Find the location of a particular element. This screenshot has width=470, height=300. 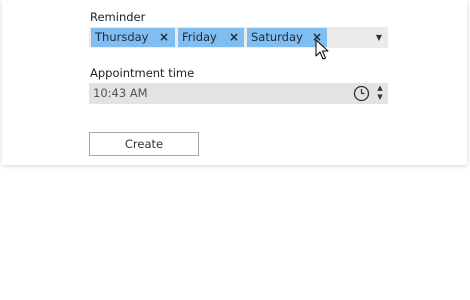

tag-label: Friday is located at coordinates (199, 37).